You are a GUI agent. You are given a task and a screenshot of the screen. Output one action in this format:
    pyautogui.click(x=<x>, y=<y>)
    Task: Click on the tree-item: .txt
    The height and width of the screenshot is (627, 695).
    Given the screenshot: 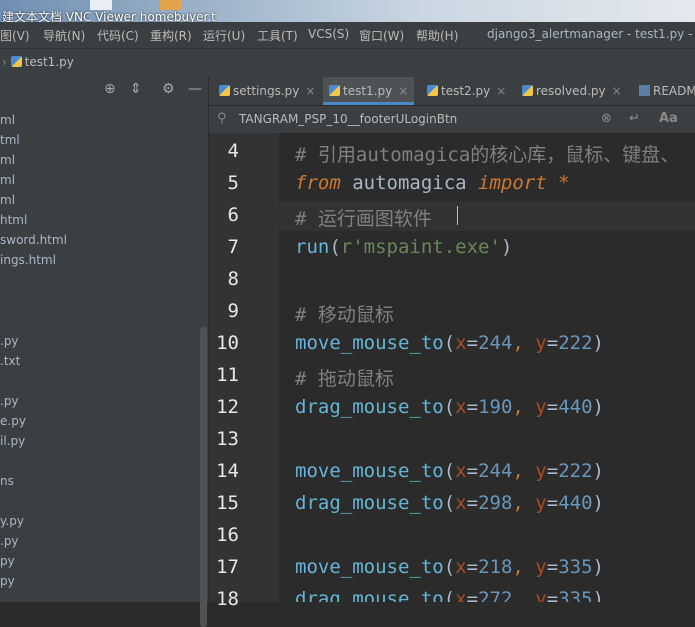 What is the action you would take?
    pyautogui.click(x=10, y=361)
    